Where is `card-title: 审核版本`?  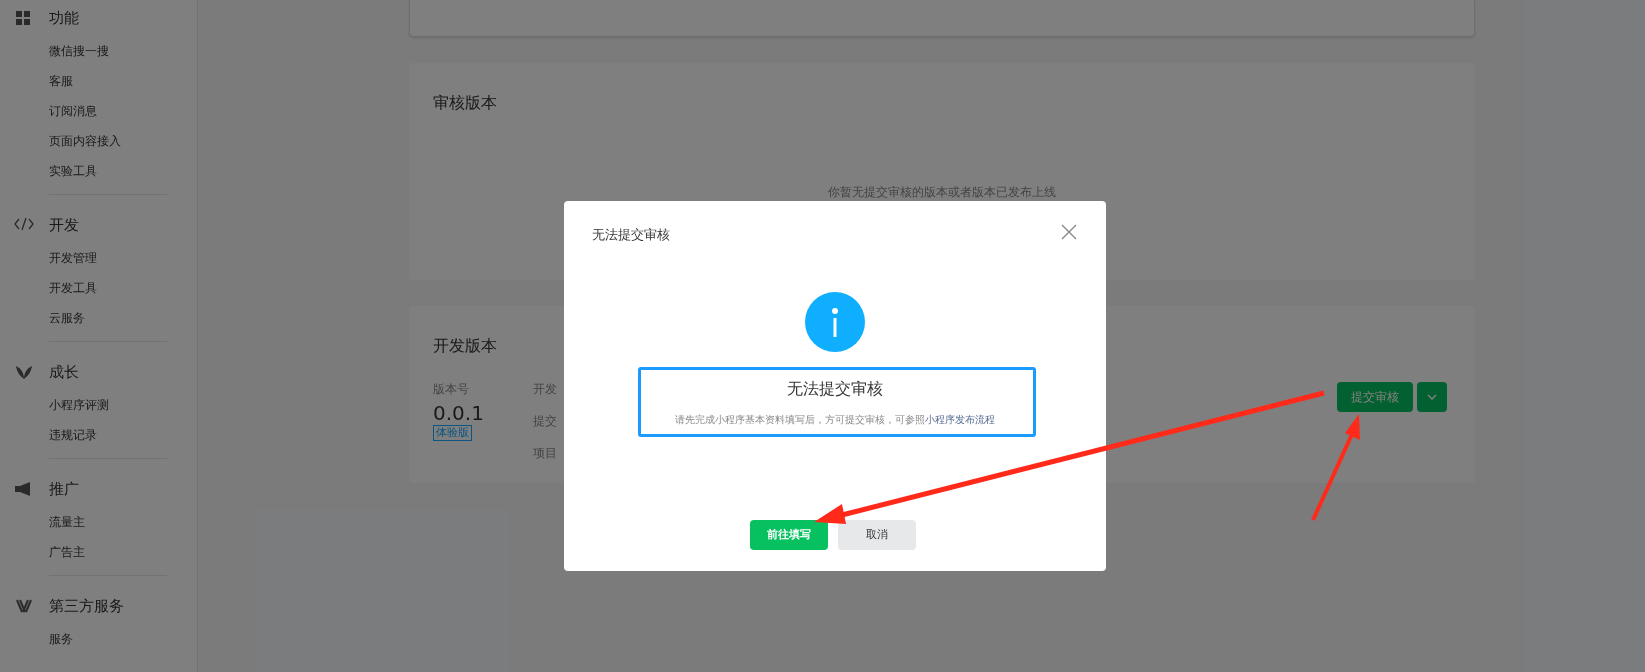
card-title: 审核版本 is located at coordinates (465, 103).